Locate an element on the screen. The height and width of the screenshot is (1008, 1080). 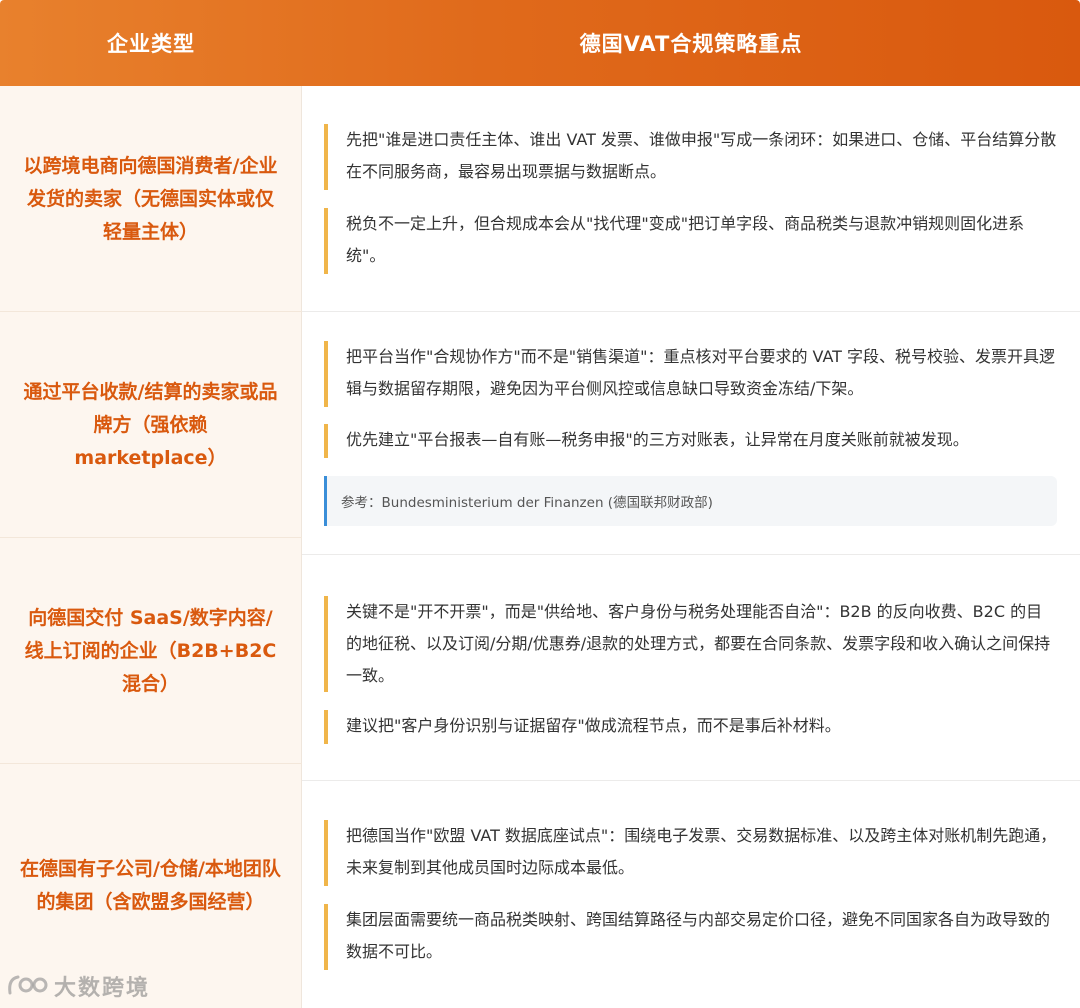
type-cell: 以跨境电商向德国消费者/企业发货的卖家（无德国实体或仅轻量主体） is located at coordinates (151, 199).